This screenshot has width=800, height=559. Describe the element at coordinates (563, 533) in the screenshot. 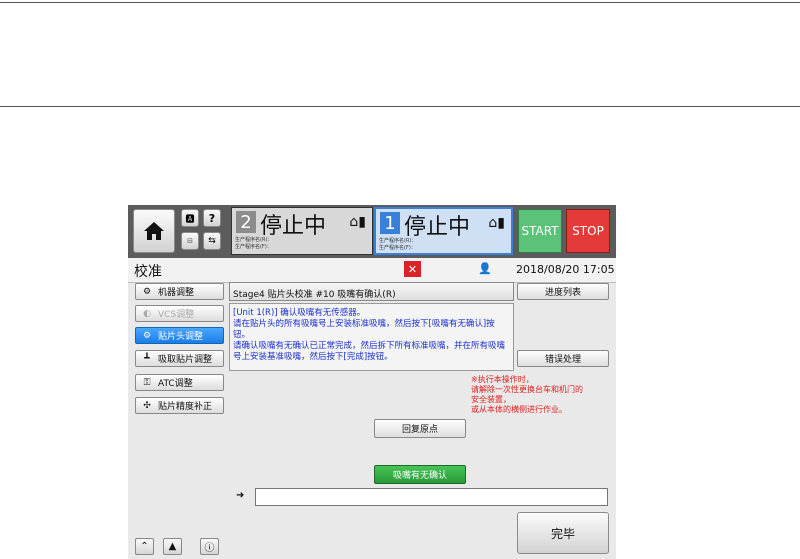

I see `complete-button: 完毕` at that location.